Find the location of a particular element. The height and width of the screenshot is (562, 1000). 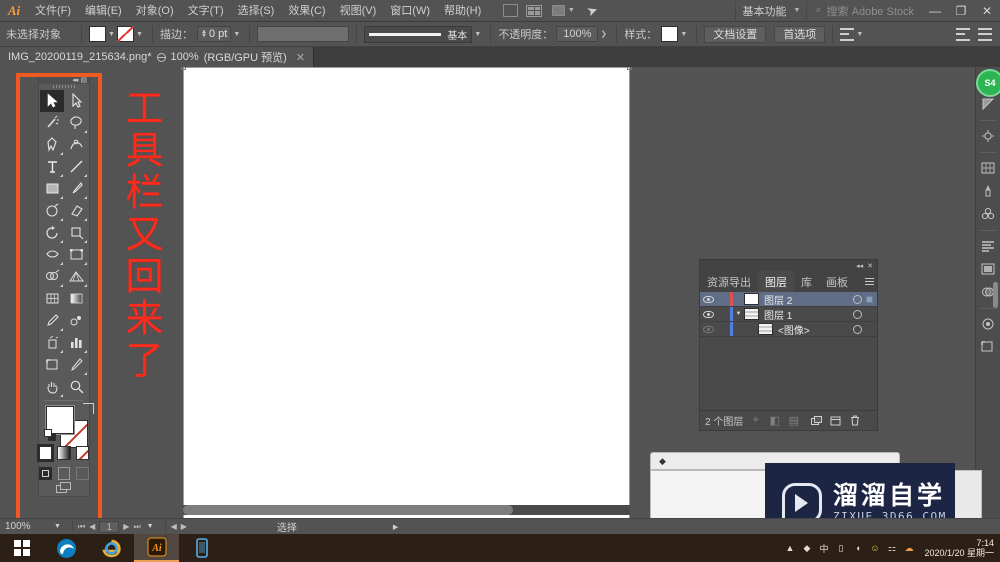

artboard-dropdown-icon: ▼ is located at coordinates (150, 526).